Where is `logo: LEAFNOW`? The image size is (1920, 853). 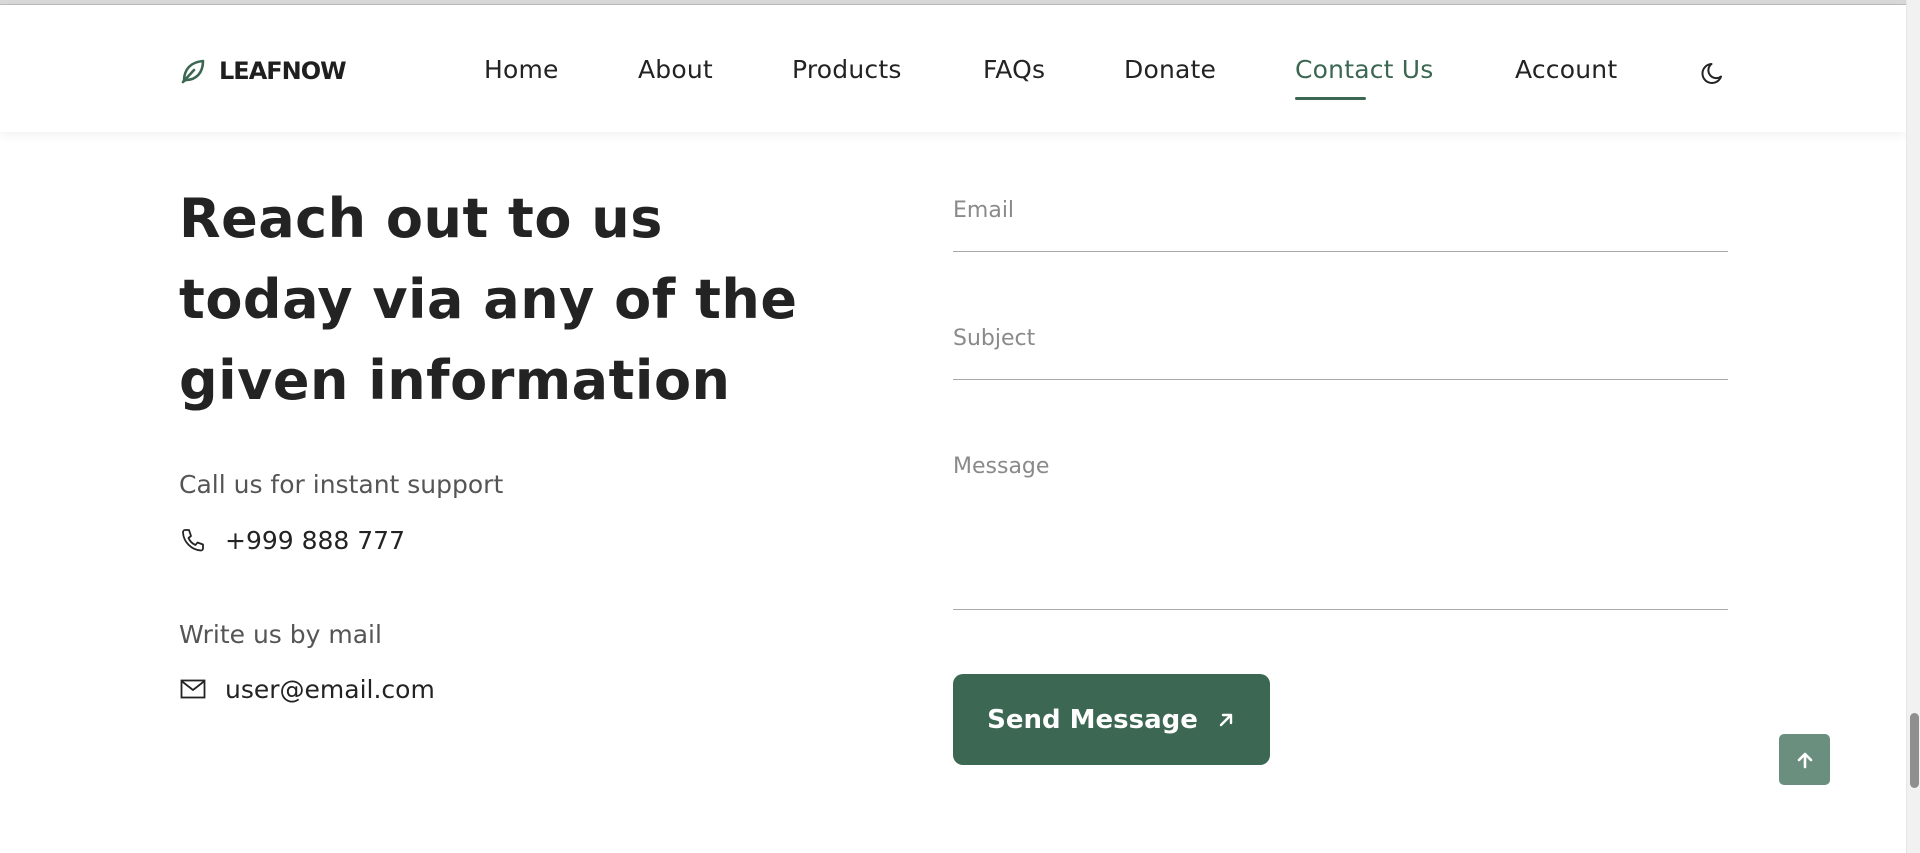
logo: LEAFNOW is located at coordinates (263, 71).